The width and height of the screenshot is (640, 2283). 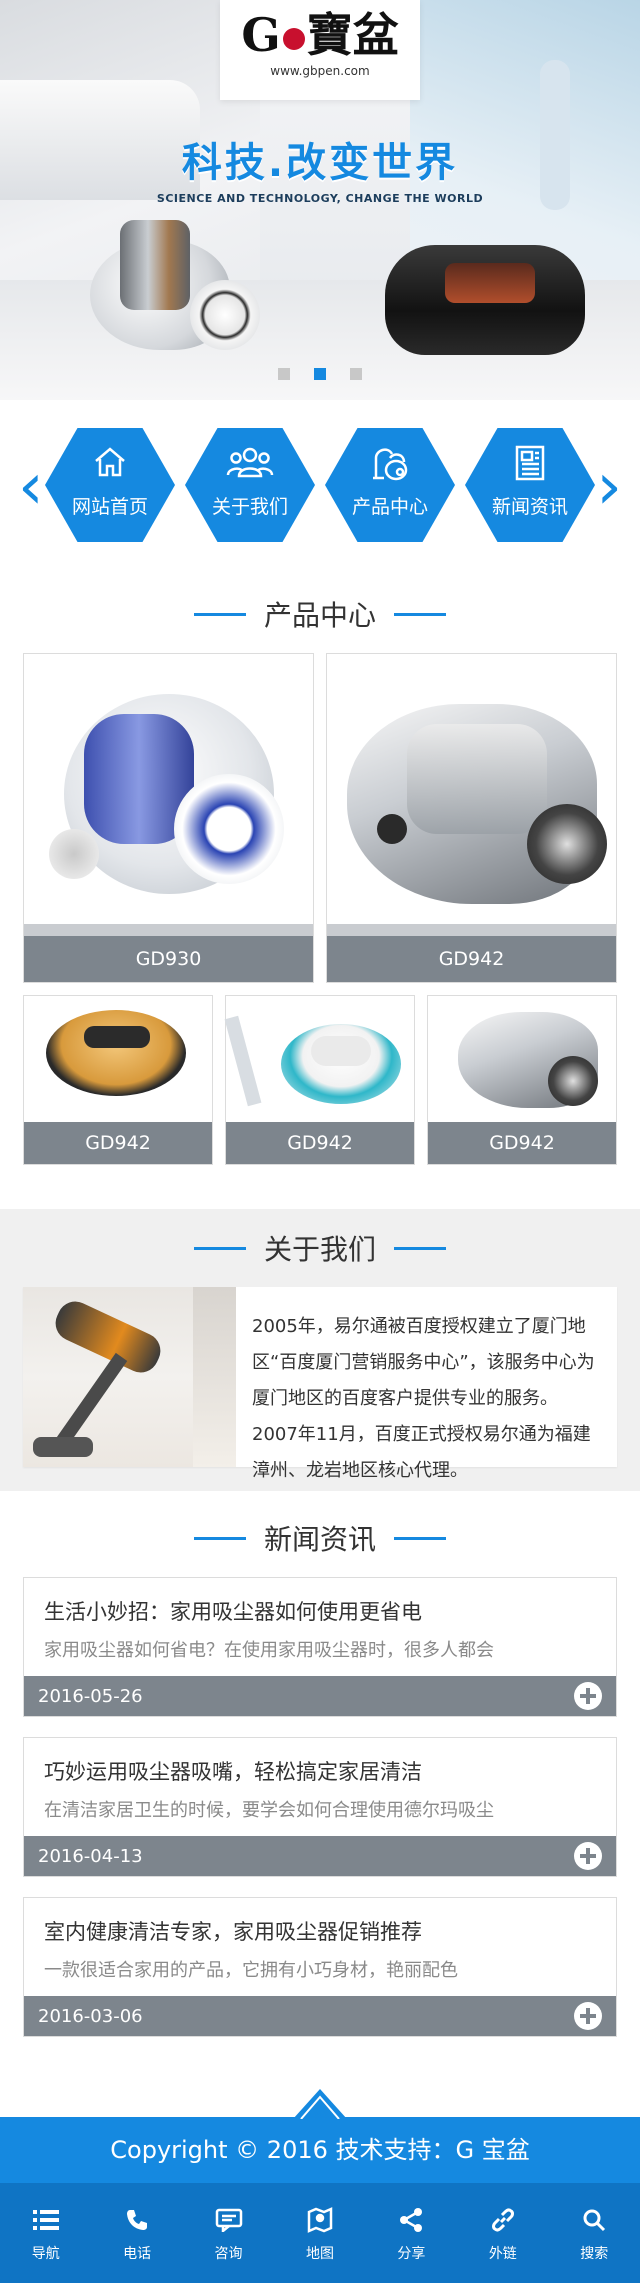 I want to click on news-item-summary: 家用吸尘器如何省电？在使用家用吸尘器时，很多人都会, so click(x=269, y=1650).